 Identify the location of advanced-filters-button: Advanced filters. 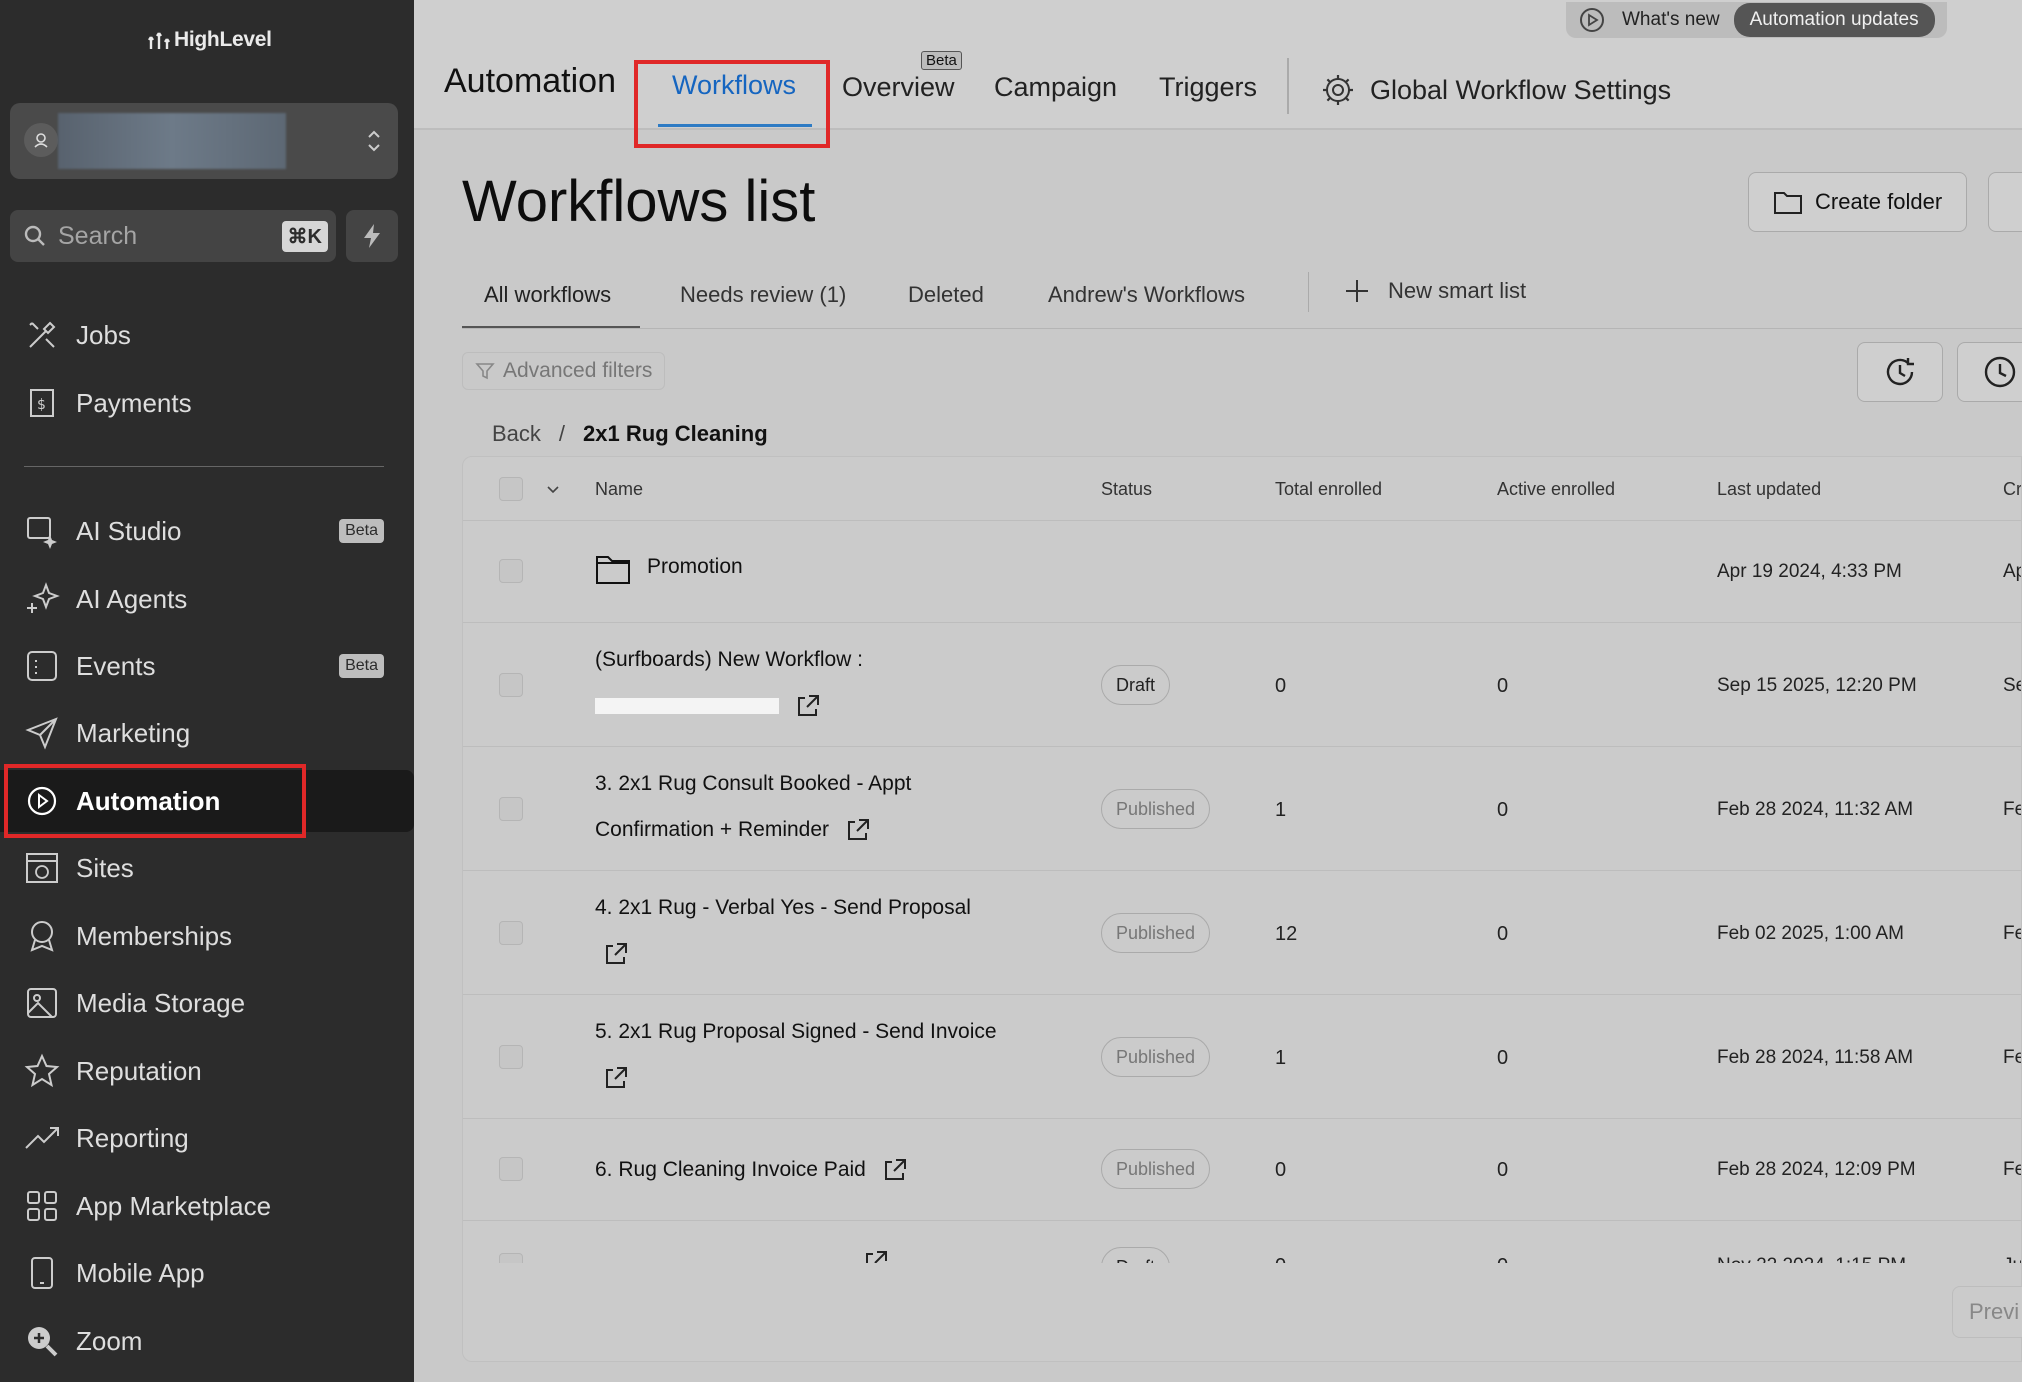
(564, 371).